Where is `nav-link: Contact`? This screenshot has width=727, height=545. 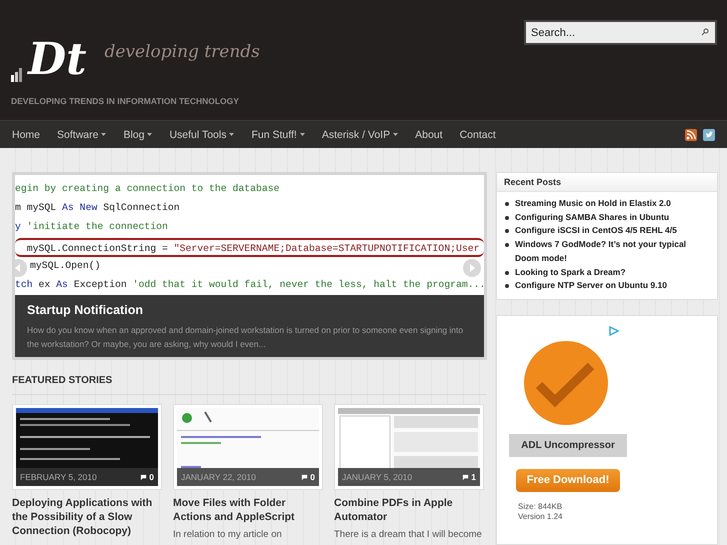
nav-link: Contact is located at coordinates (478, 134).